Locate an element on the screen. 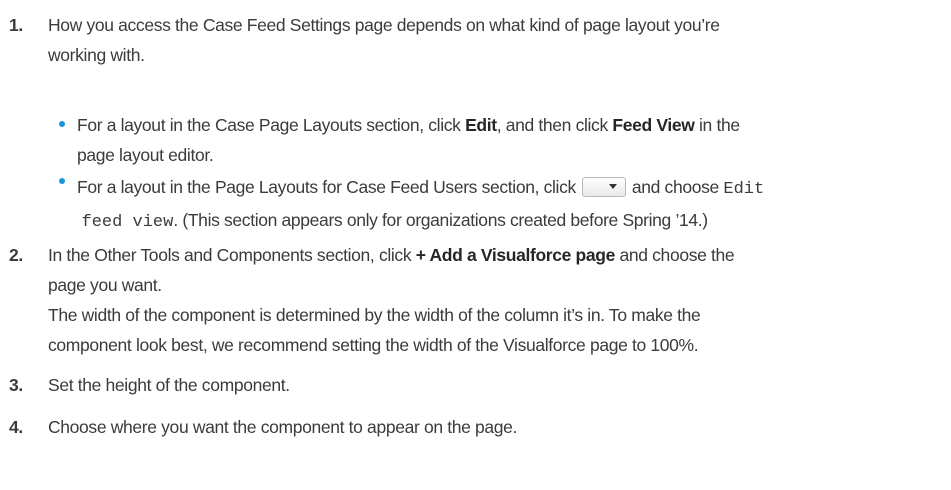 The height and width of the screenshot is (490, 951). step-number: 4. is located at coordinates (16, 427).